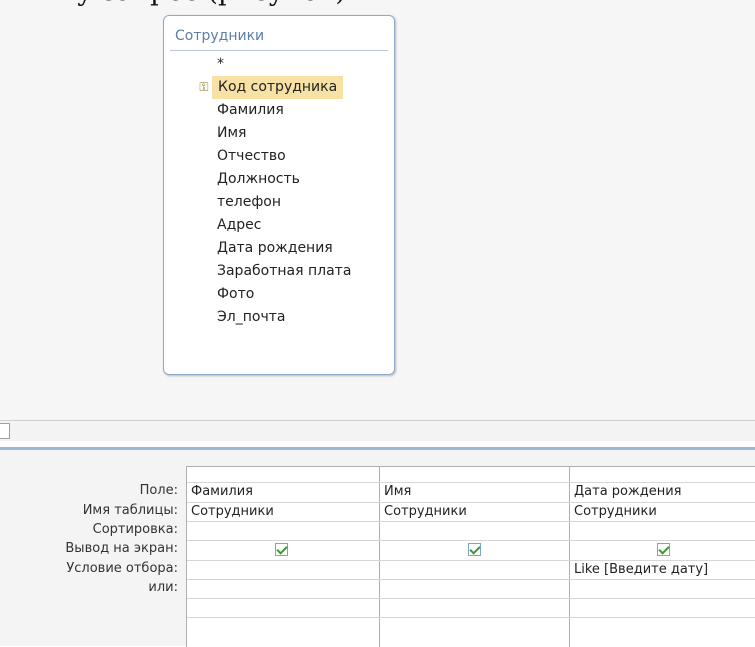 The image size is (755, 647). Describe the element at coordinates (258, 179) in the screenshot. I see `field-item-dolzhnost: Должность` at that location.